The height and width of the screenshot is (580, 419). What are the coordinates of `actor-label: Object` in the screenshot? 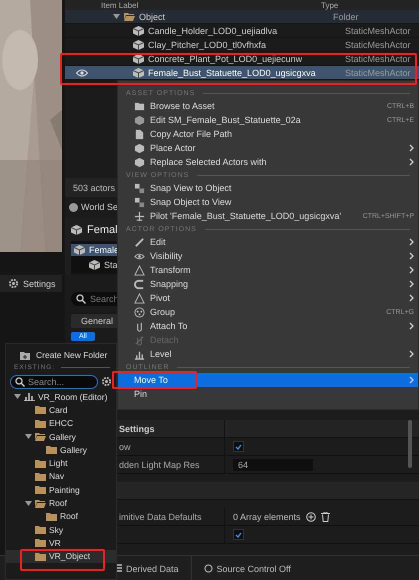 It's located at (152, 17).